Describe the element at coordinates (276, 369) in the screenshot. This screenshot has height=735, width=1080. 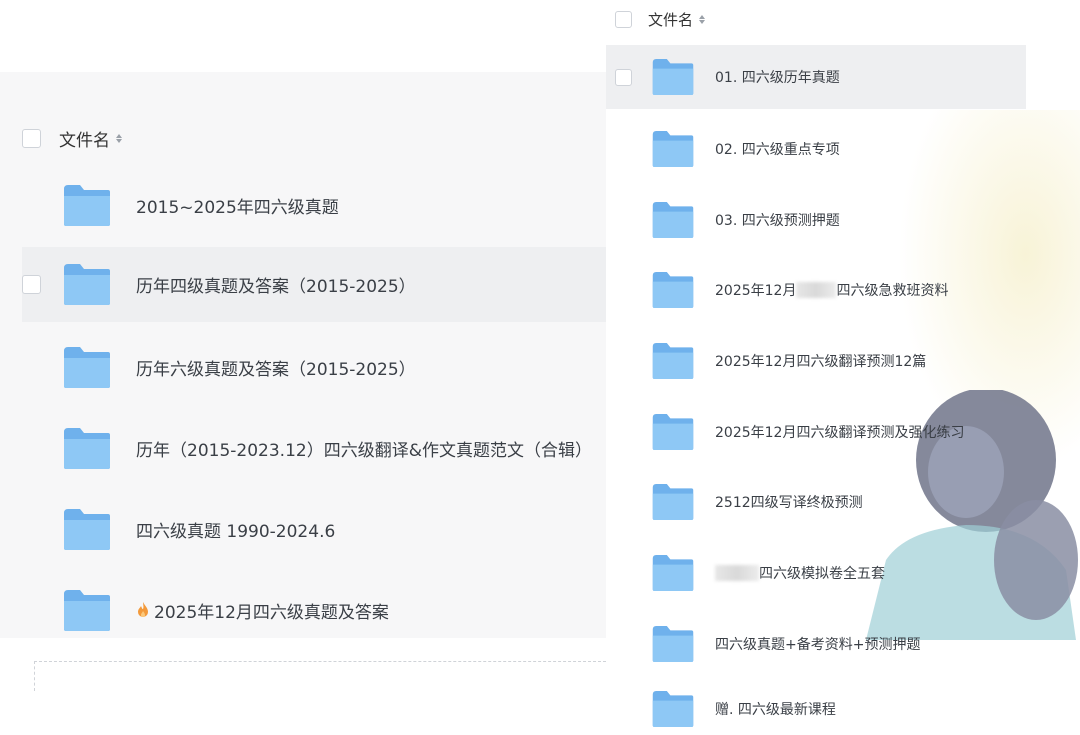
I see `left-folder-name: 历年六级真题及答案（2015-2025）` at that location.